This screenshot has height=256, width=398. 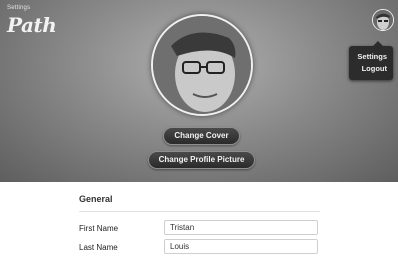 I want to click on account-menu: Settings Logout, so click(x=371, y=60).